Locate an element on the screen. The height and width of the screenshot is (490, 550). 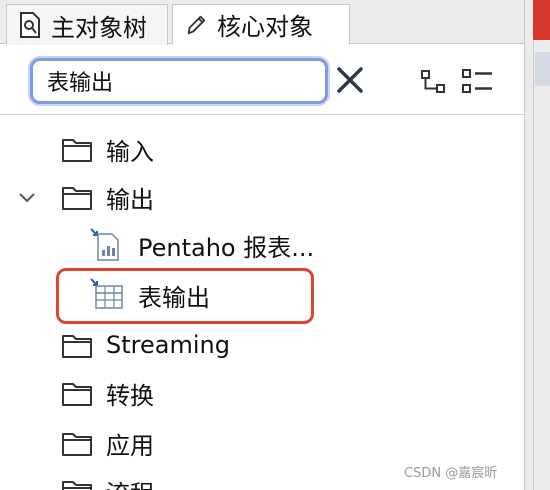
side-panel-nub is located at coordinates (542, 69).